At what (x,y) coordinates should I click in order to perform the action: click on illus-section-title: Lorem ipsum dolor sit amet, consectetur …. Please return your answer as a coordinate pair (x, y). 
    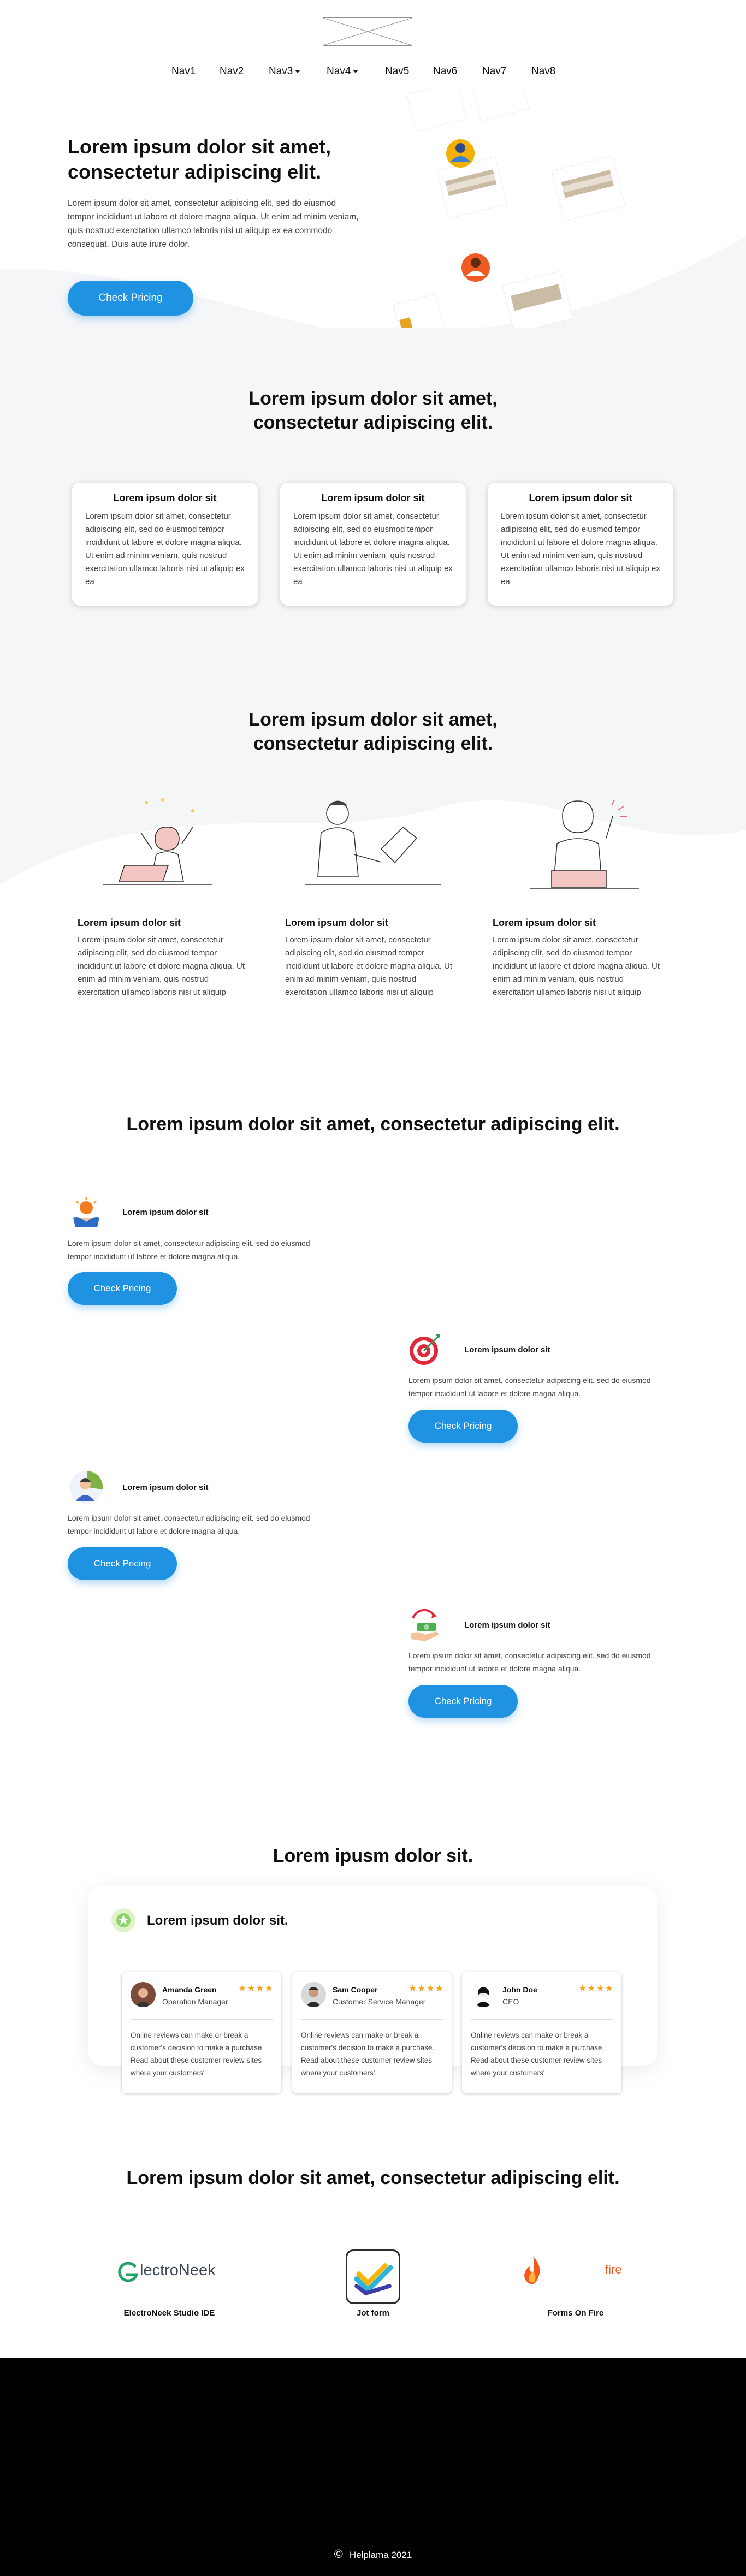
    Looking at the image, I should click on (373, 731).